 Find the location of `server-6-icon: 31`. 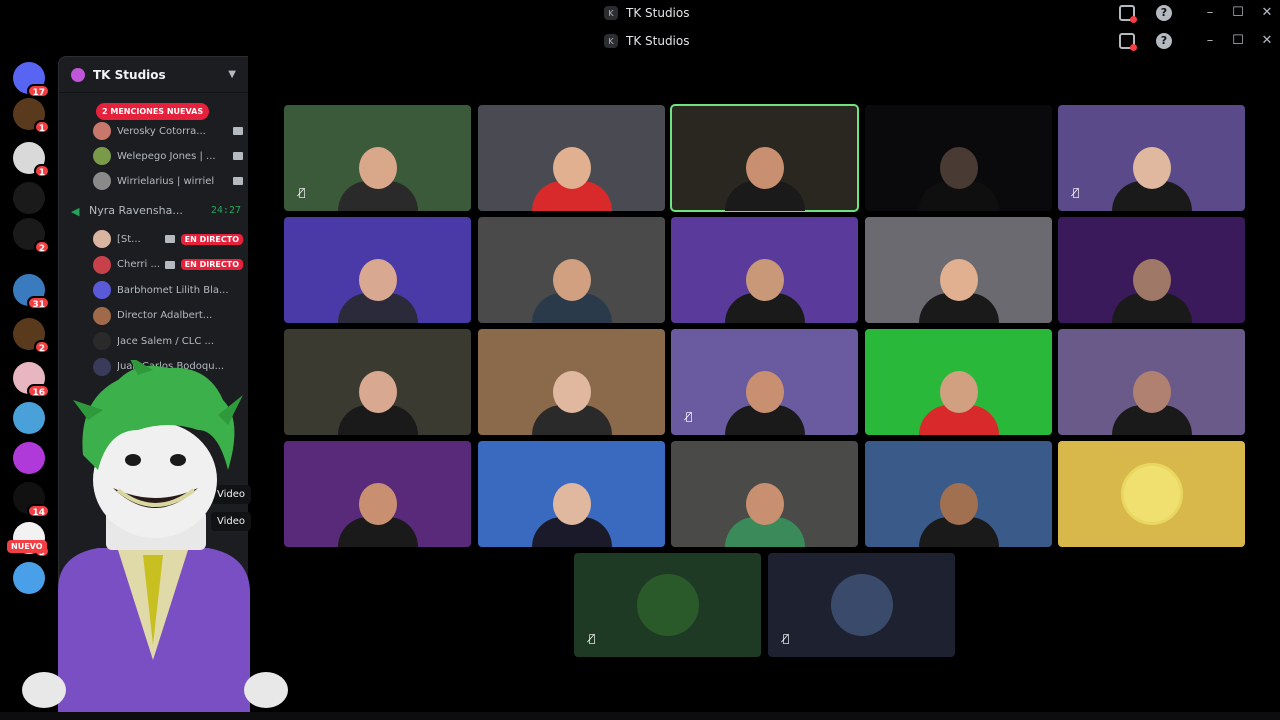

server-6-icon: 31 is located at coordinates (31, 292).